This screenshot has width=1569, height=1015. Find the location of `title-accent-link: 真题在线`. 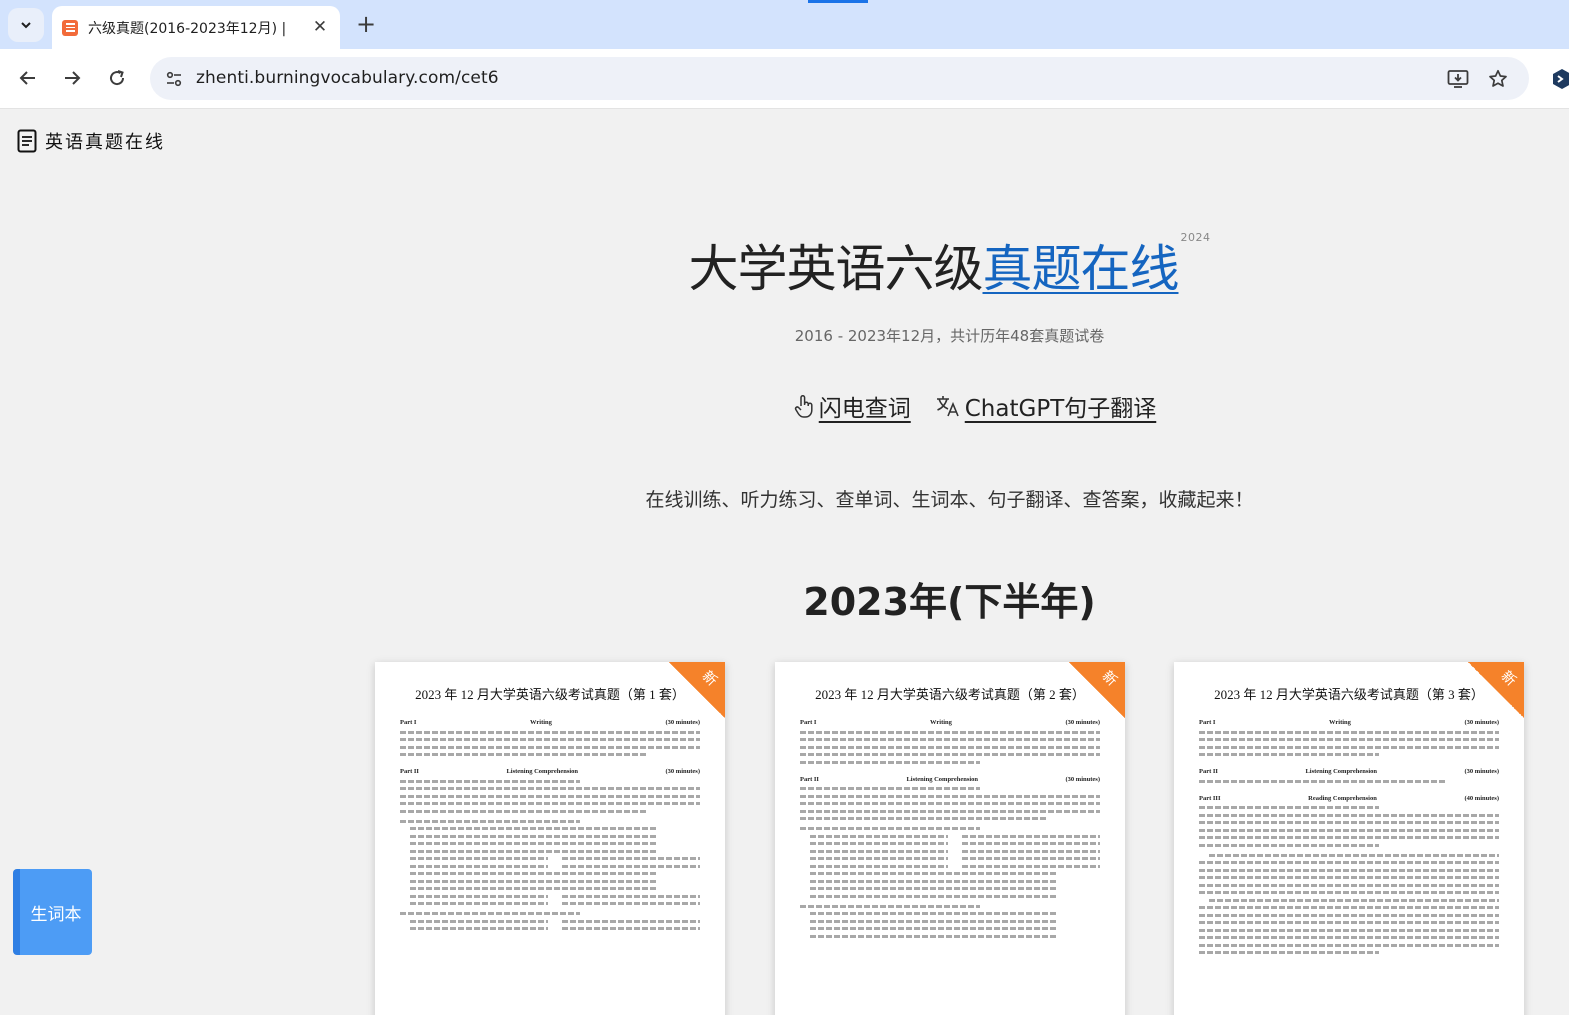

title-accent-link: 真题在线 is located at coordinates (1081, 269).